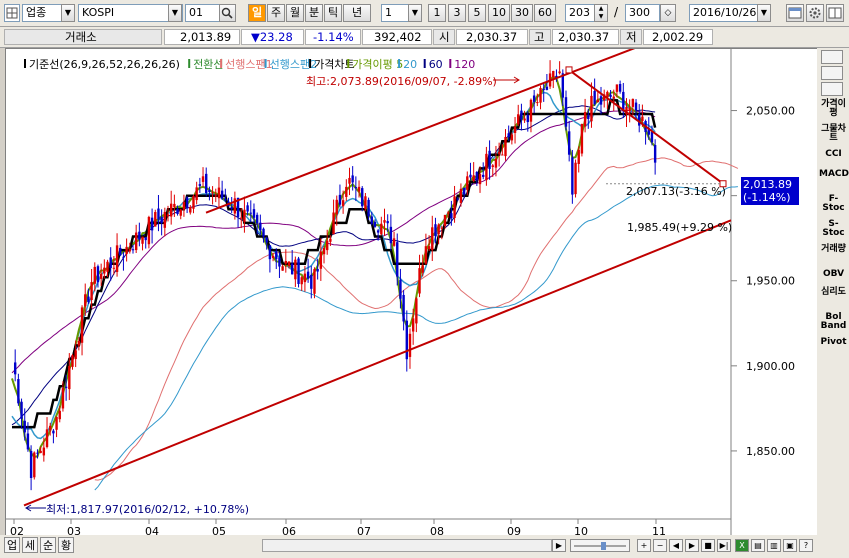 The height and width of the screenshot is (558, 849). What do you see at coordinates (206, 64) in the screenshot?
I see `legend-item: 전환선` at bounding box center [206, 64].